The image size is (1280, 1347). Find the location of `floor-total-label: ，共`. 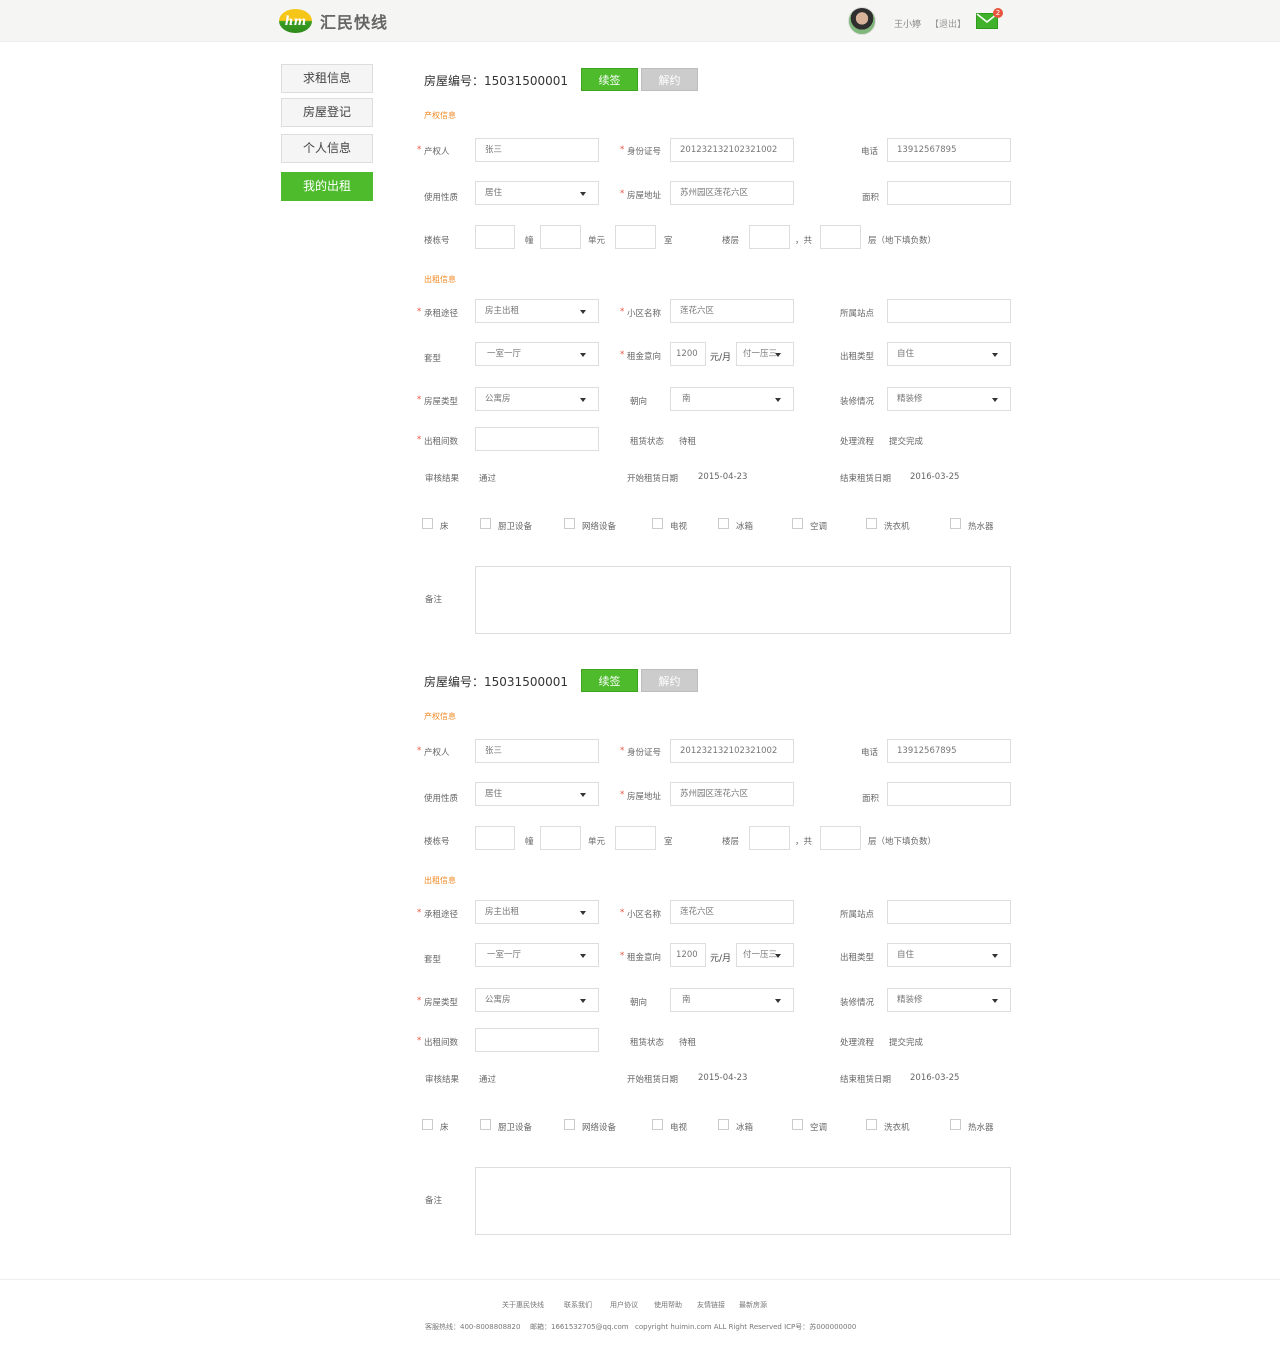

floor-total-label: ，共 is located at coordinates (804, 842).